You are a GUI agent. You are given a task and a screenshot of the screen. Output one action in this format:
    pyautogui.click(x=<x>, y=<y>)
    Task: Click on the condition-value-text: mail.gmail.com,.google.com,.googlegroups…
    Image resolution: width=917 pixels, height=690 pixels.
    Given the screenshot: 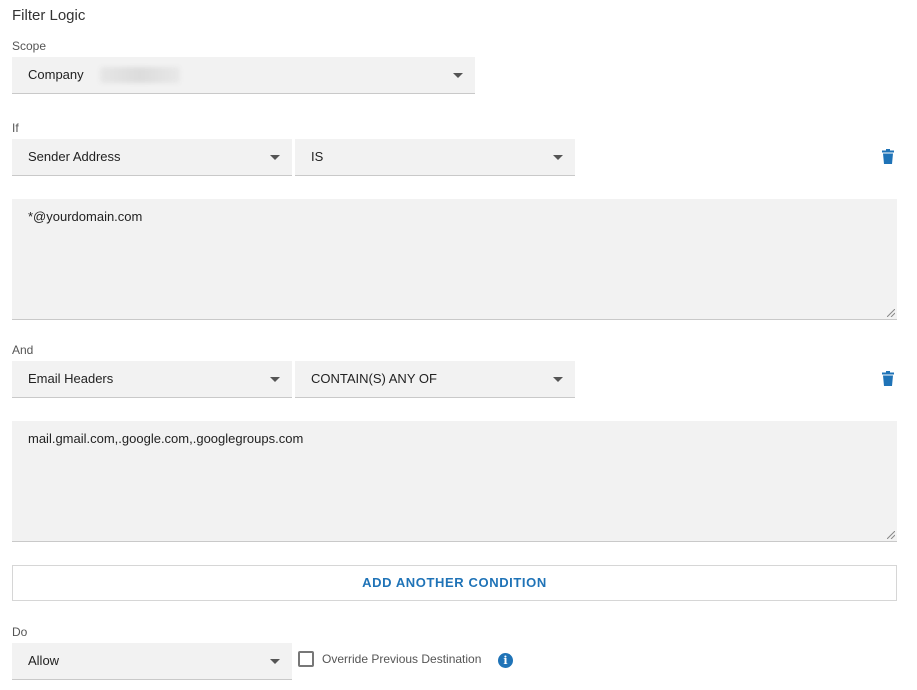 What is the action you would take?
    pyautogui.click(x=166, y=438)
    